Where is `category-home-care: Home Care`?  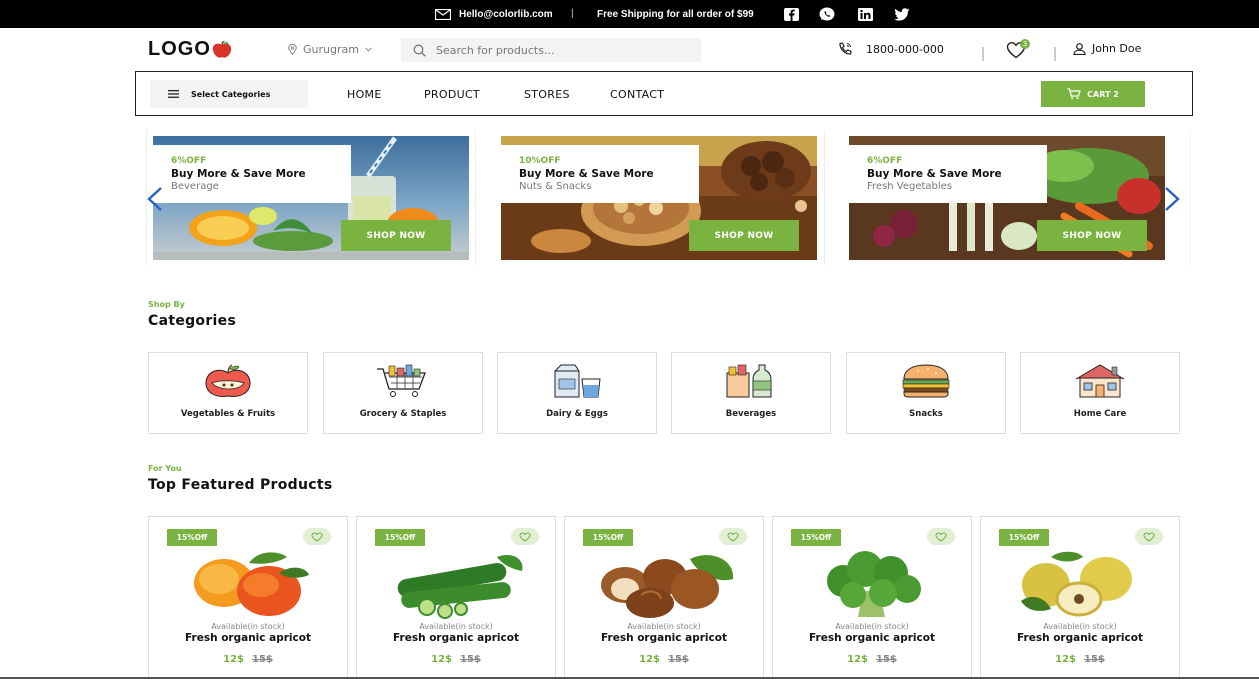
category-home-care: Home Care is located at coordinates (1100, 393).